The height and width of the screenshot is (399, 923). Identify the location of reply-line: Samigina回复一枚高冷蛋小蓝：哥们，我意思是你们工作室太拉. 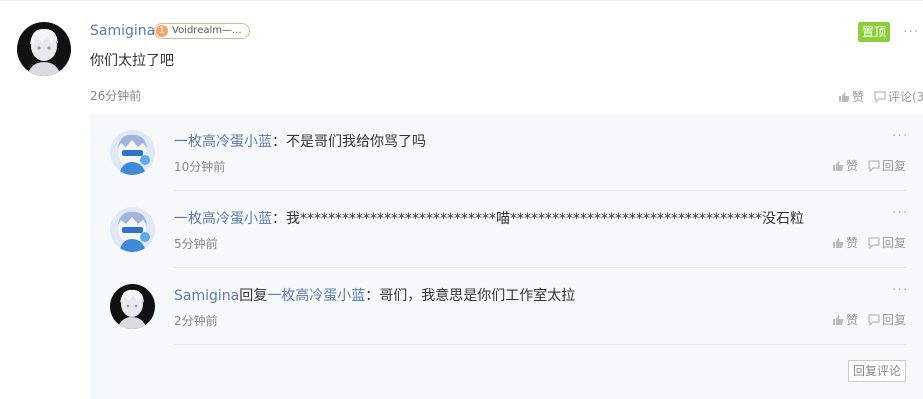
(374, 295).